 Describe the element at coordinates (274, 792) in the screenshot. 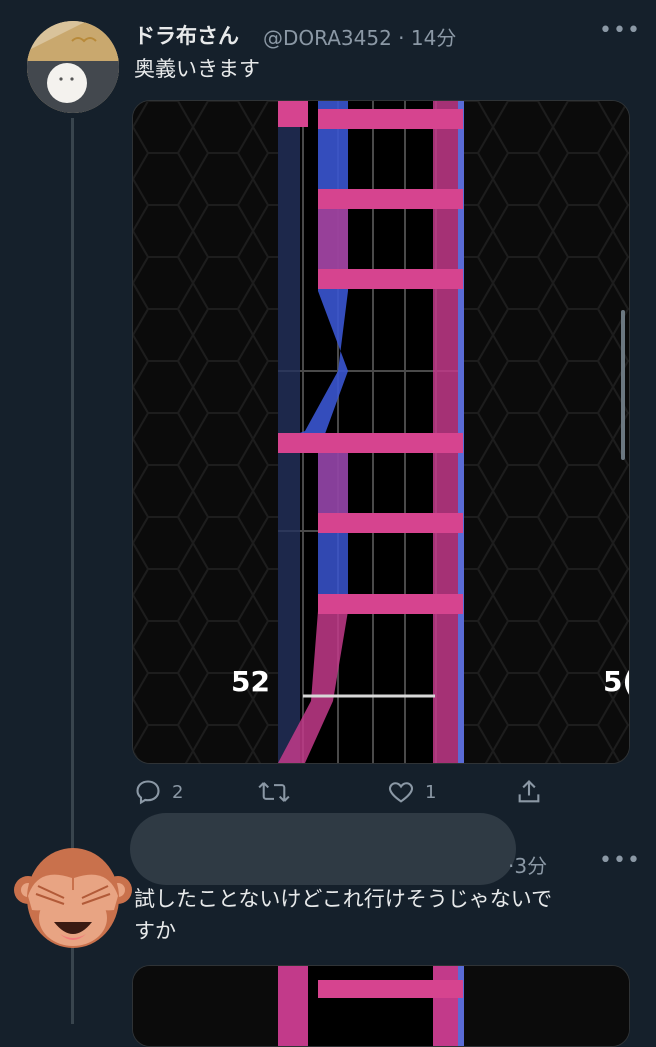

I see `retweet-icon` at that location.